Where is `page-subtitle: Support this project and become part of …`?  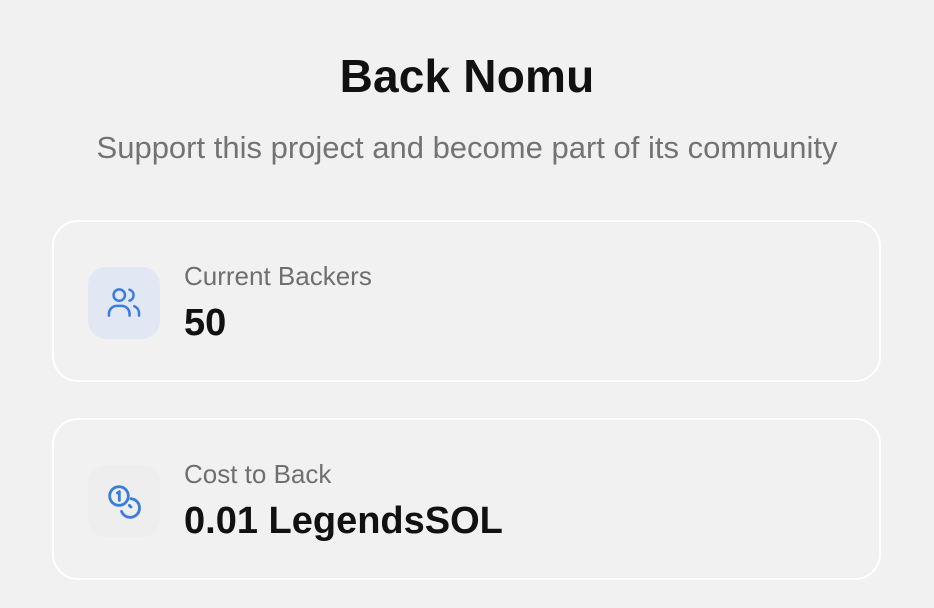
page-subtitle: Support this project and become part of … is located at coordinates (467, 147).